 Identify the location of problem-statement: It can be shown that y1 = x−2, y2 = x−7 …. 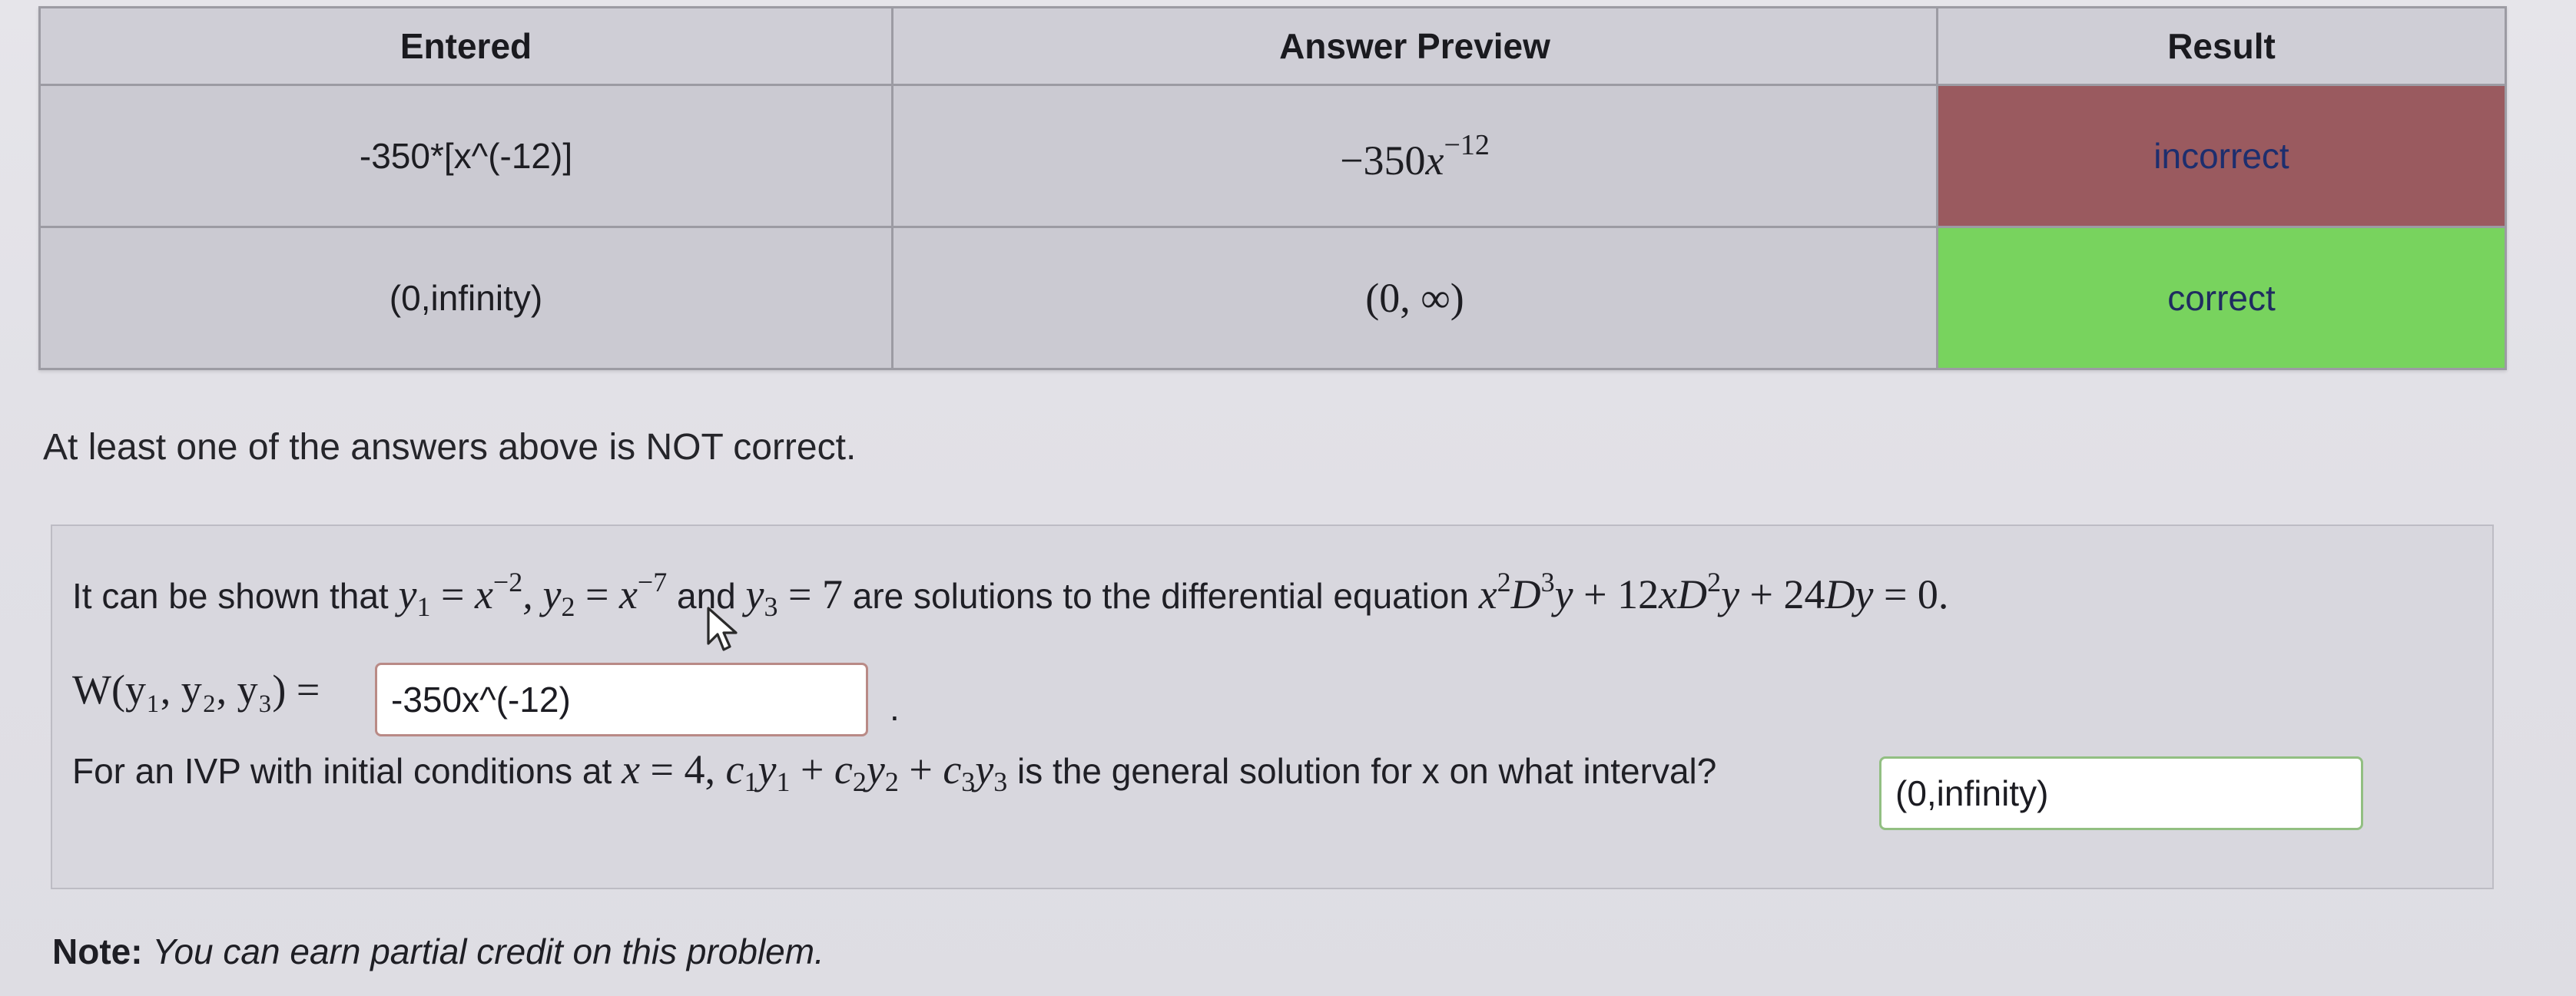
(1010, 594).